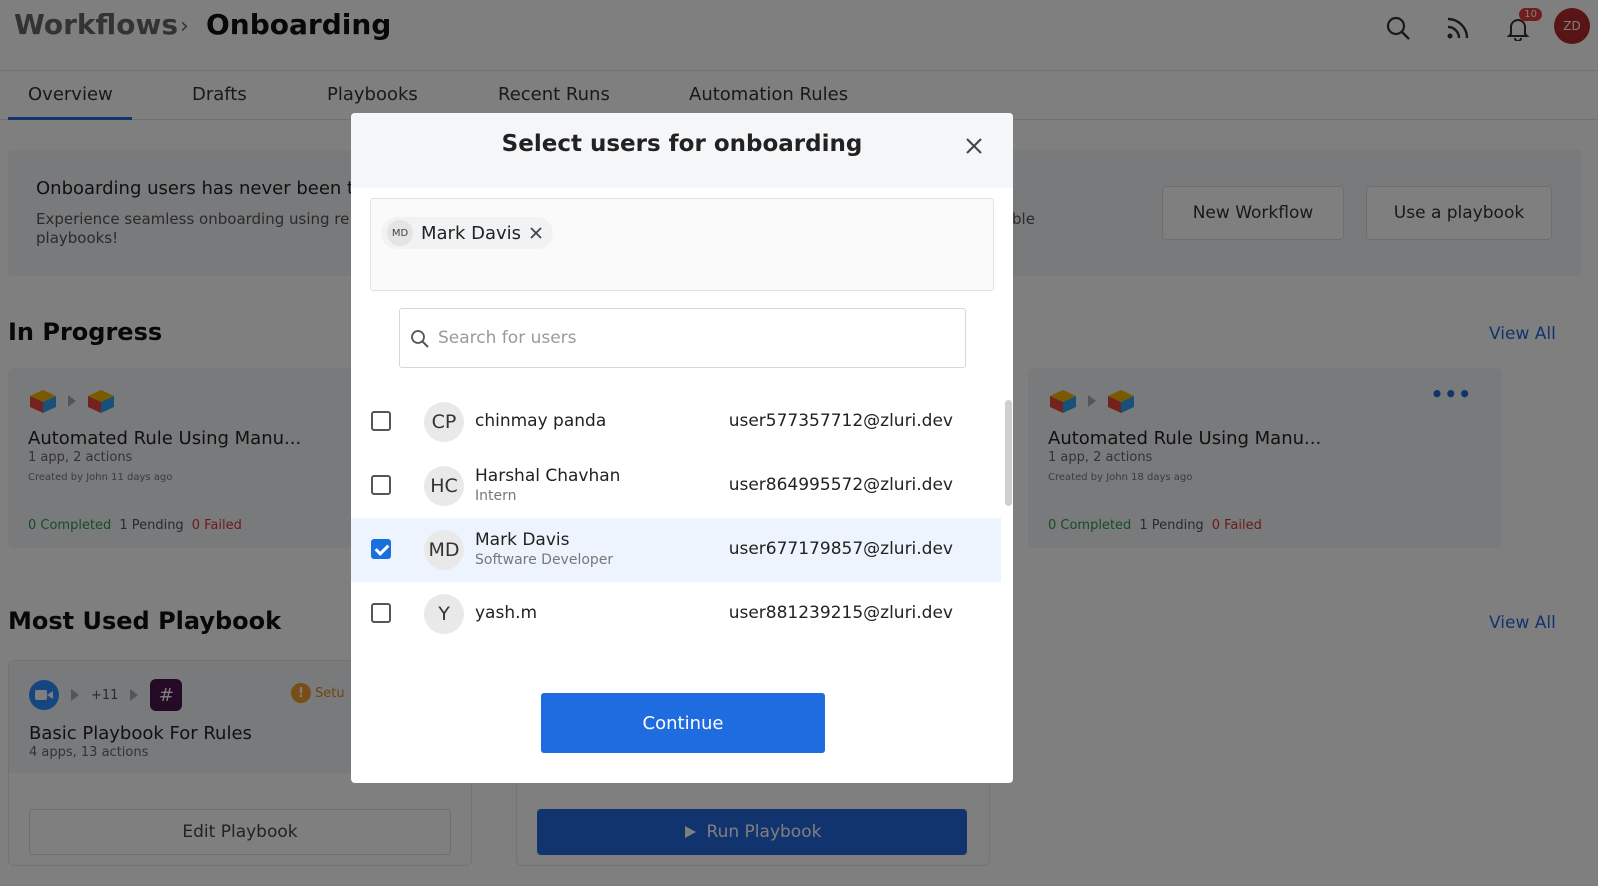 The width and height of the screenshot is (1598, 886). I want to click on user-list-scrollbar, so click(1008, 453).